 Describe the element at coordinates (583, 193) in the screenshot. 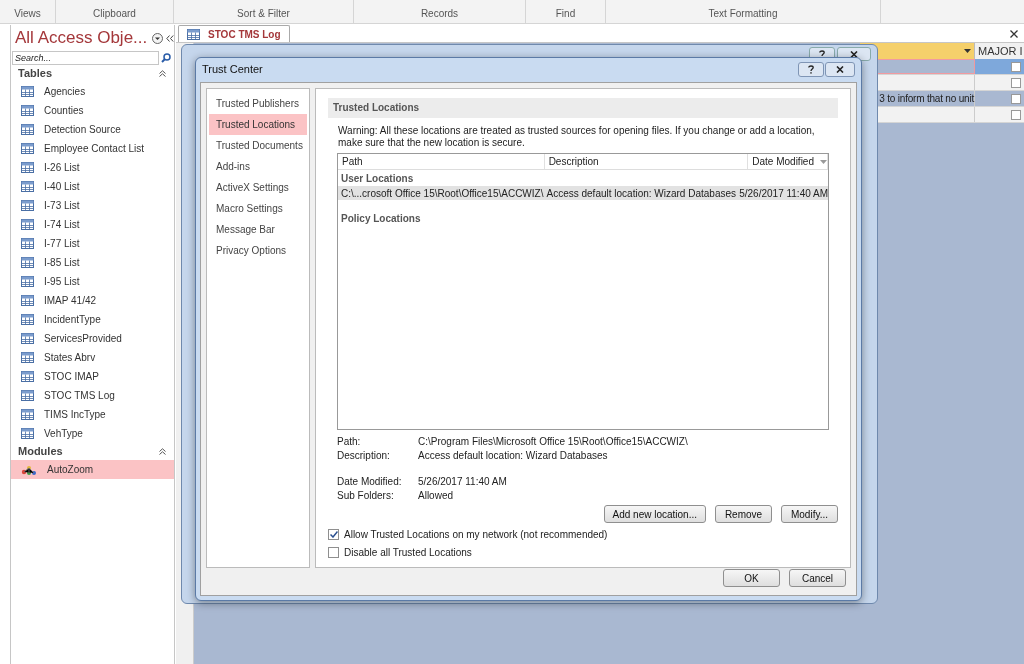

I see `table-row: C:\...crosoft Office 15\Root\Office15\ACCWIZ\ Access default location: Wizard Databases 5/26/2017 11:40 AM` at that location.